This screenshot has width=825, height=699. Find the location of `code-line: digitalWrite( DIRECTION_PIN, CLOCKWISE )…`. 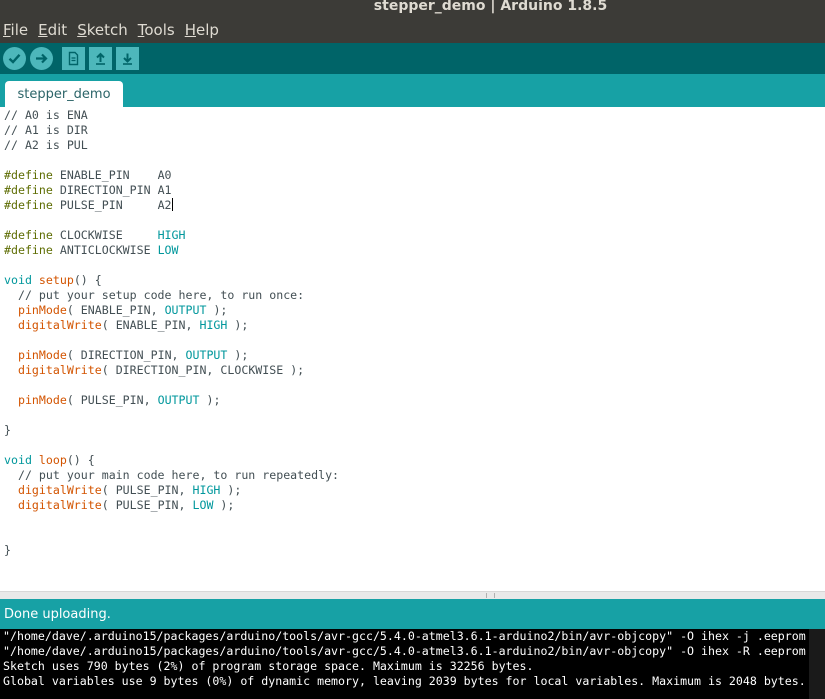

code-line: digitalWrite( DIRECTION_PIN, CLOCKWISE )… is located at coordinates (171, 370).